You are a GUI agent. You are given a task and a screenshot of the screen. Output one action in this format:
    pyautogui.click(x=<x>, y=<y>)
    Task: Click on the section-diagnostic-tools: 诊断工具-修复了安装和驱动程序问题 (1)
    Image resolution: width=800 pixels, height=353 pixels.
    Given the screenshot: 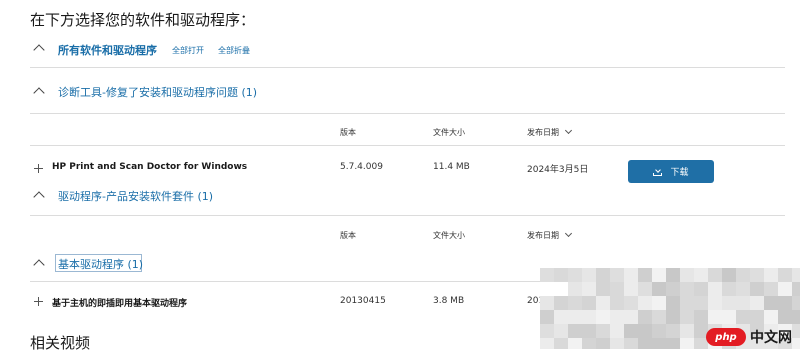 What is the action you would take?
    pyautogui.click(x=157, y=92)
    